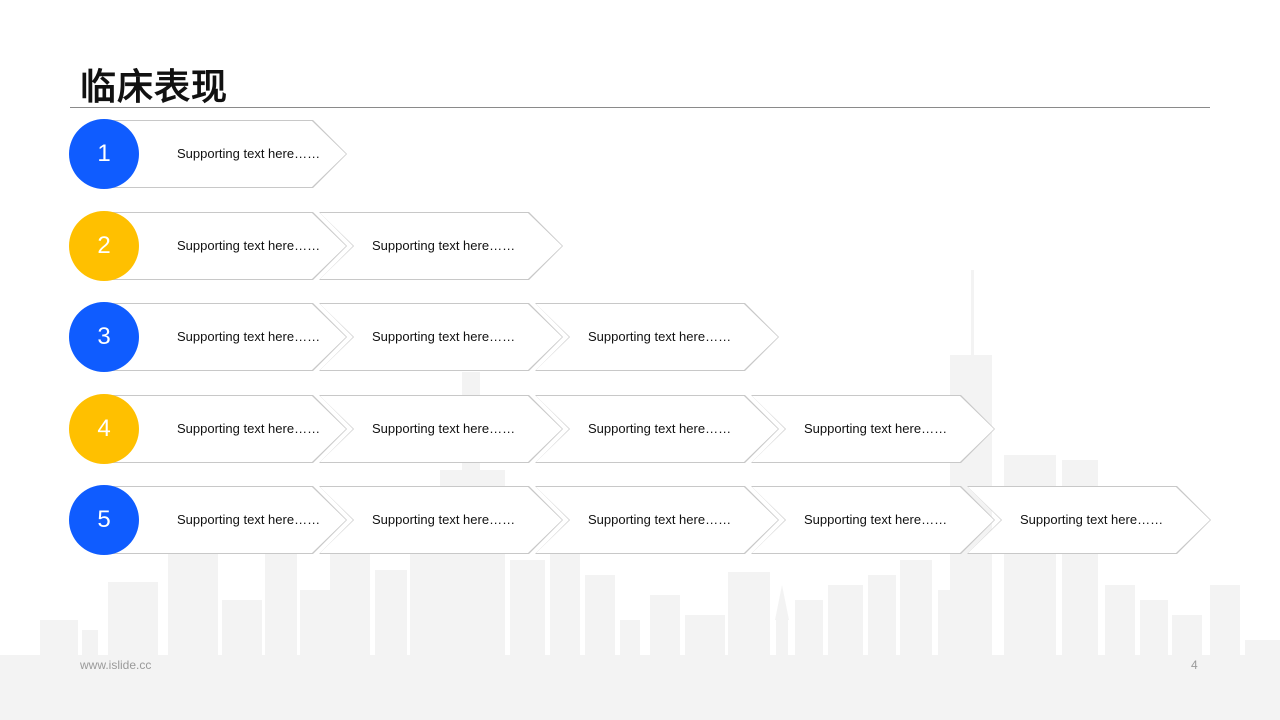 The image size is (1280, 720). I want to click on step-number-badge: 1, so click(104, 154).